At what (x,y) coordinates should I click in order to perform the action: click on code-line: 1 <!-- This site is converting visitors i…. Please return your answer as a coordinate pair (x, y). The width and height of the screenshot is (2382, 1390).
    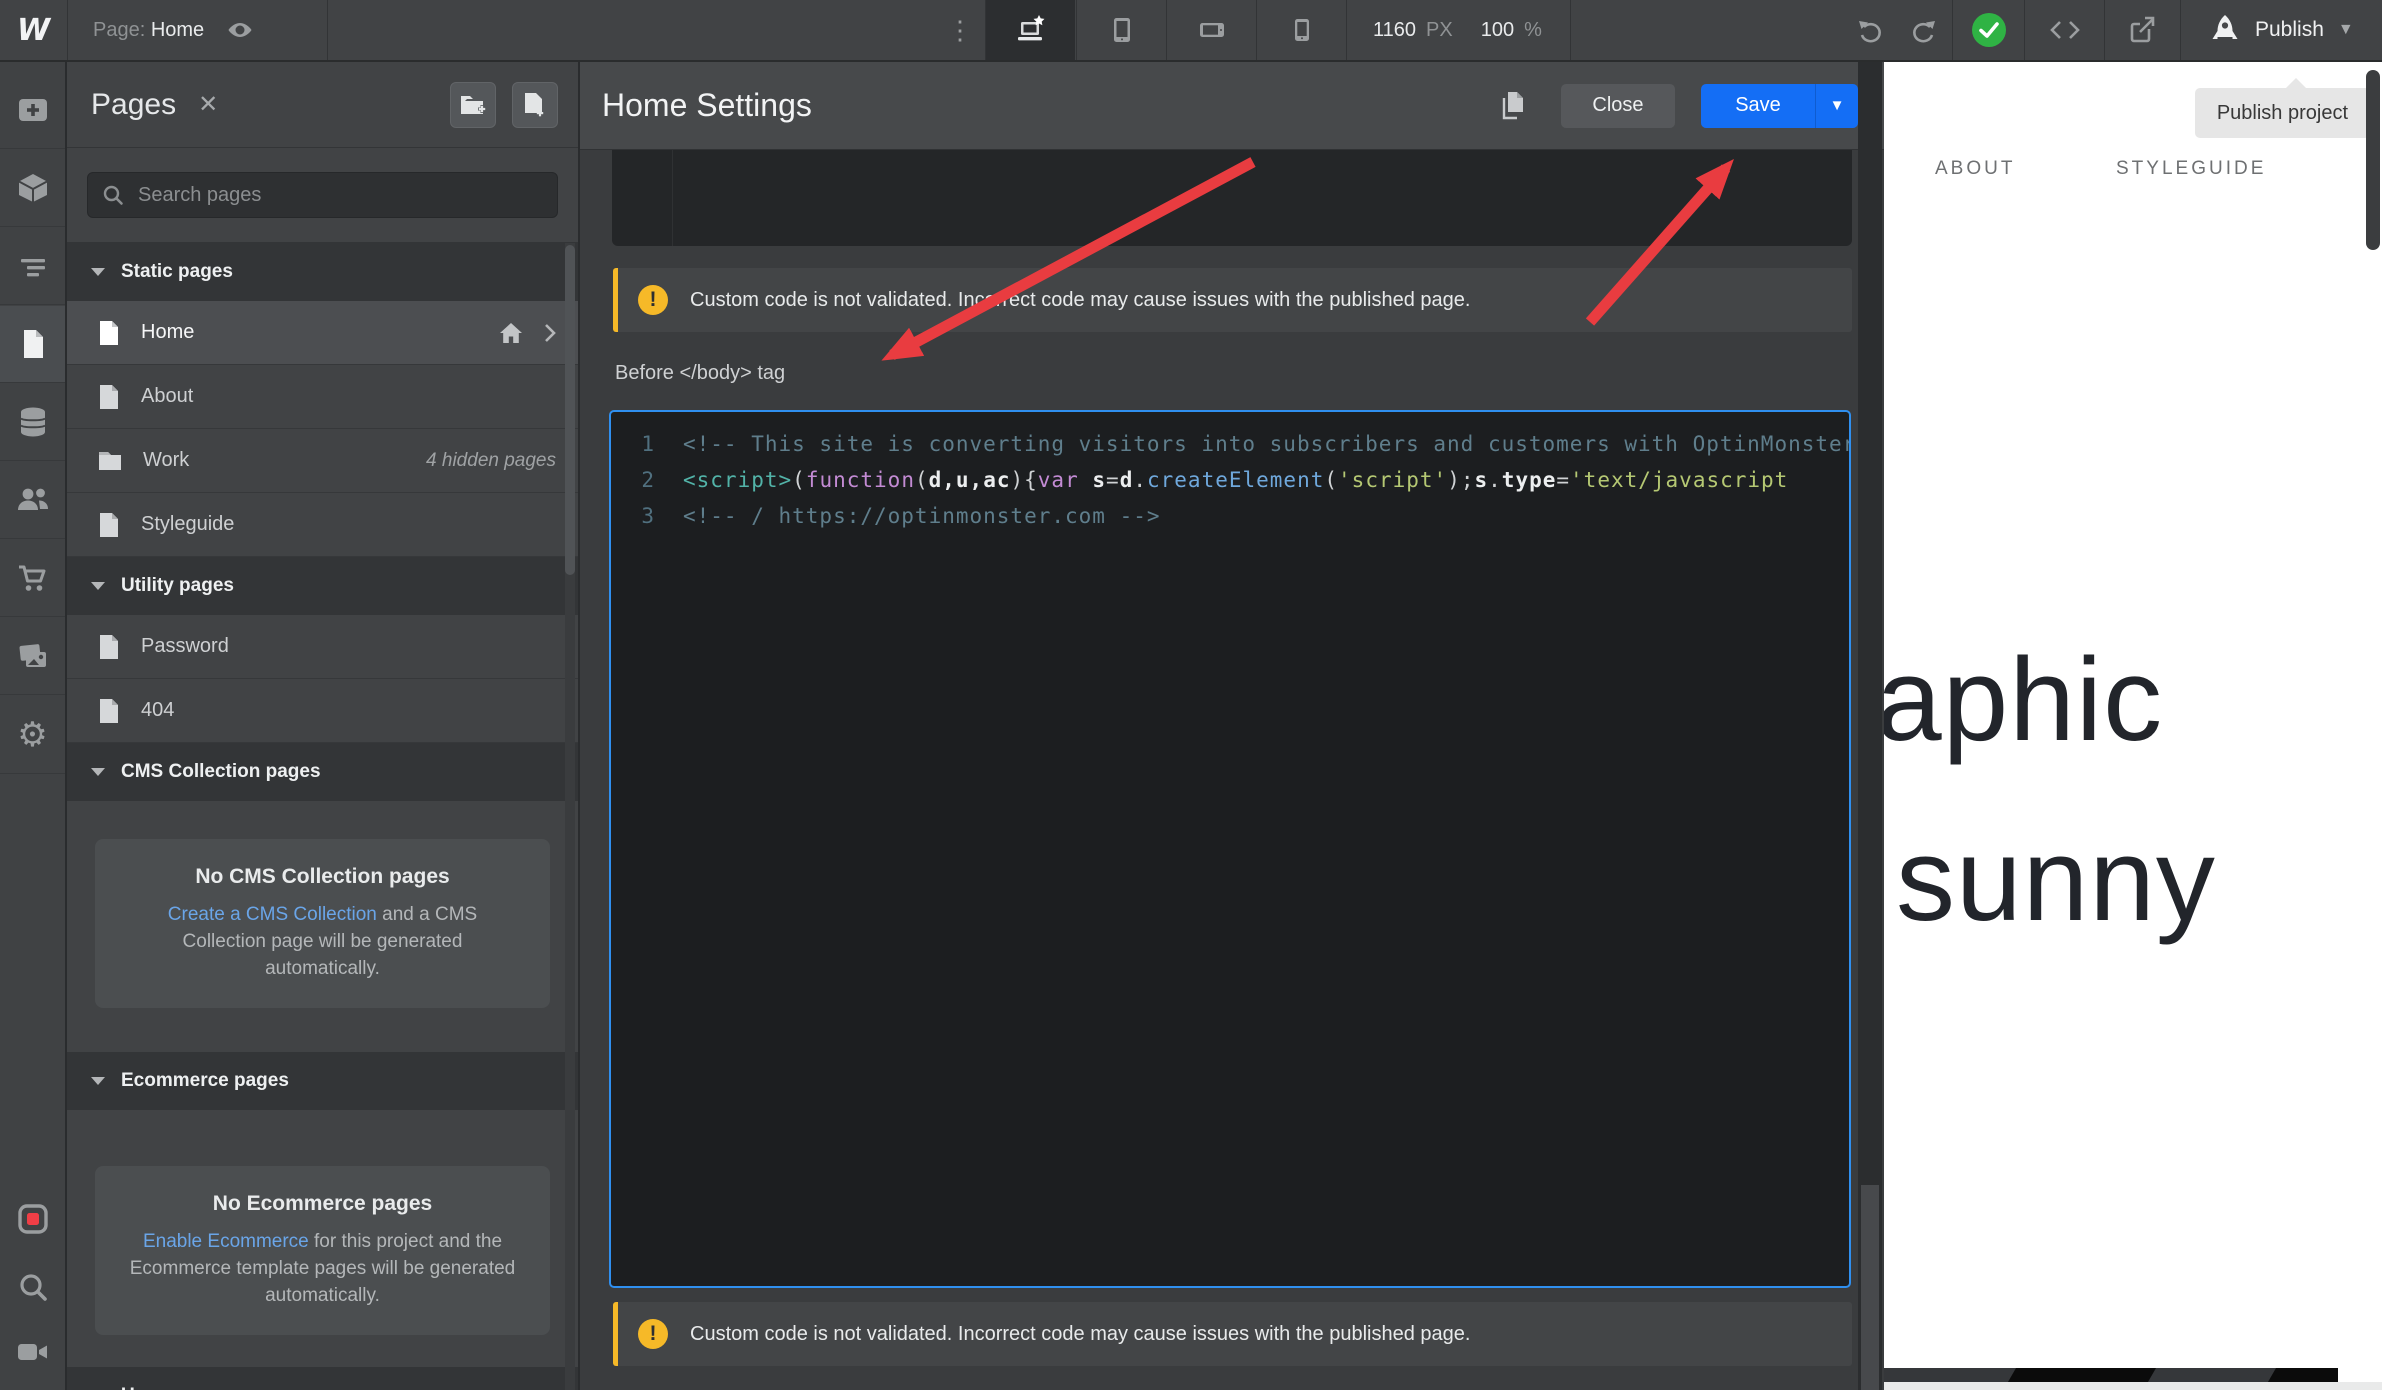
    Looking at the image, I should click on (1230, 444).